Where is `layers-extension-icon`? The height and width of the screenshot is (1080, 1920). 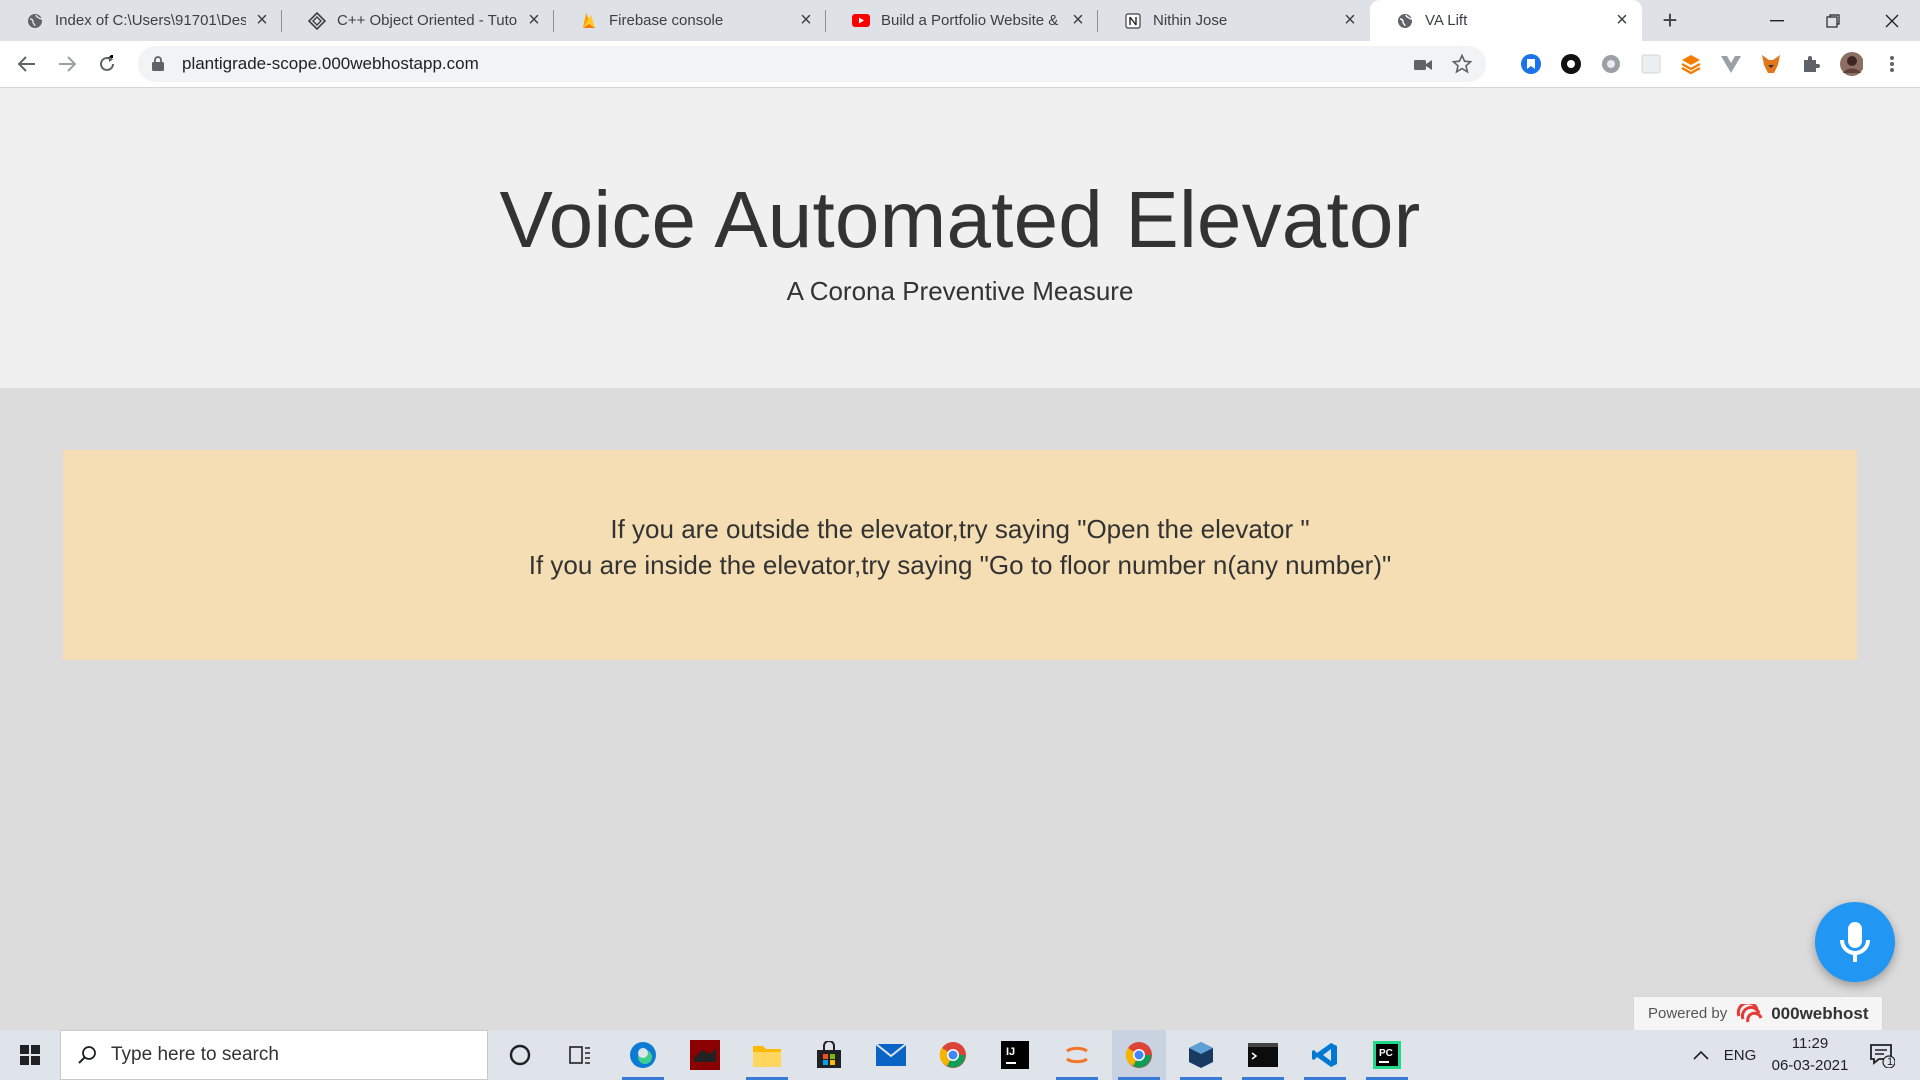 layers-extension-icon is located at coordinates (1691, 64).